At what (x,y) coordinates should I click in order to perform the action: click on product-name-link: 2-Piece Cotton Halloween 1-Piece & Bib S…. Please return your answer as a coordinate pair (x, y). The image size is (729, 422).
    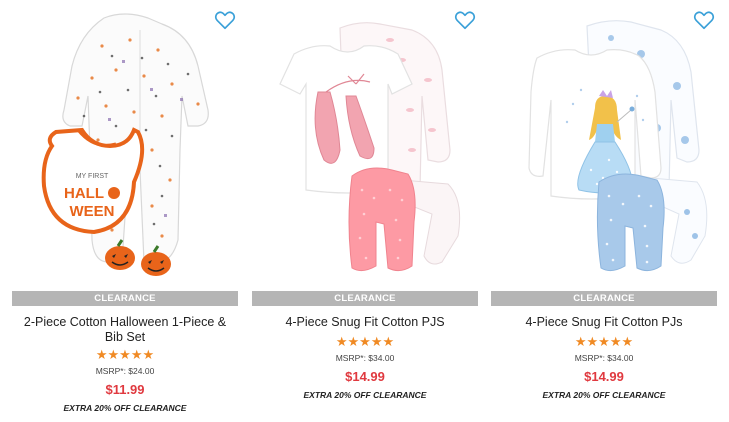
    Looking at the image, I should click on (125, 330).